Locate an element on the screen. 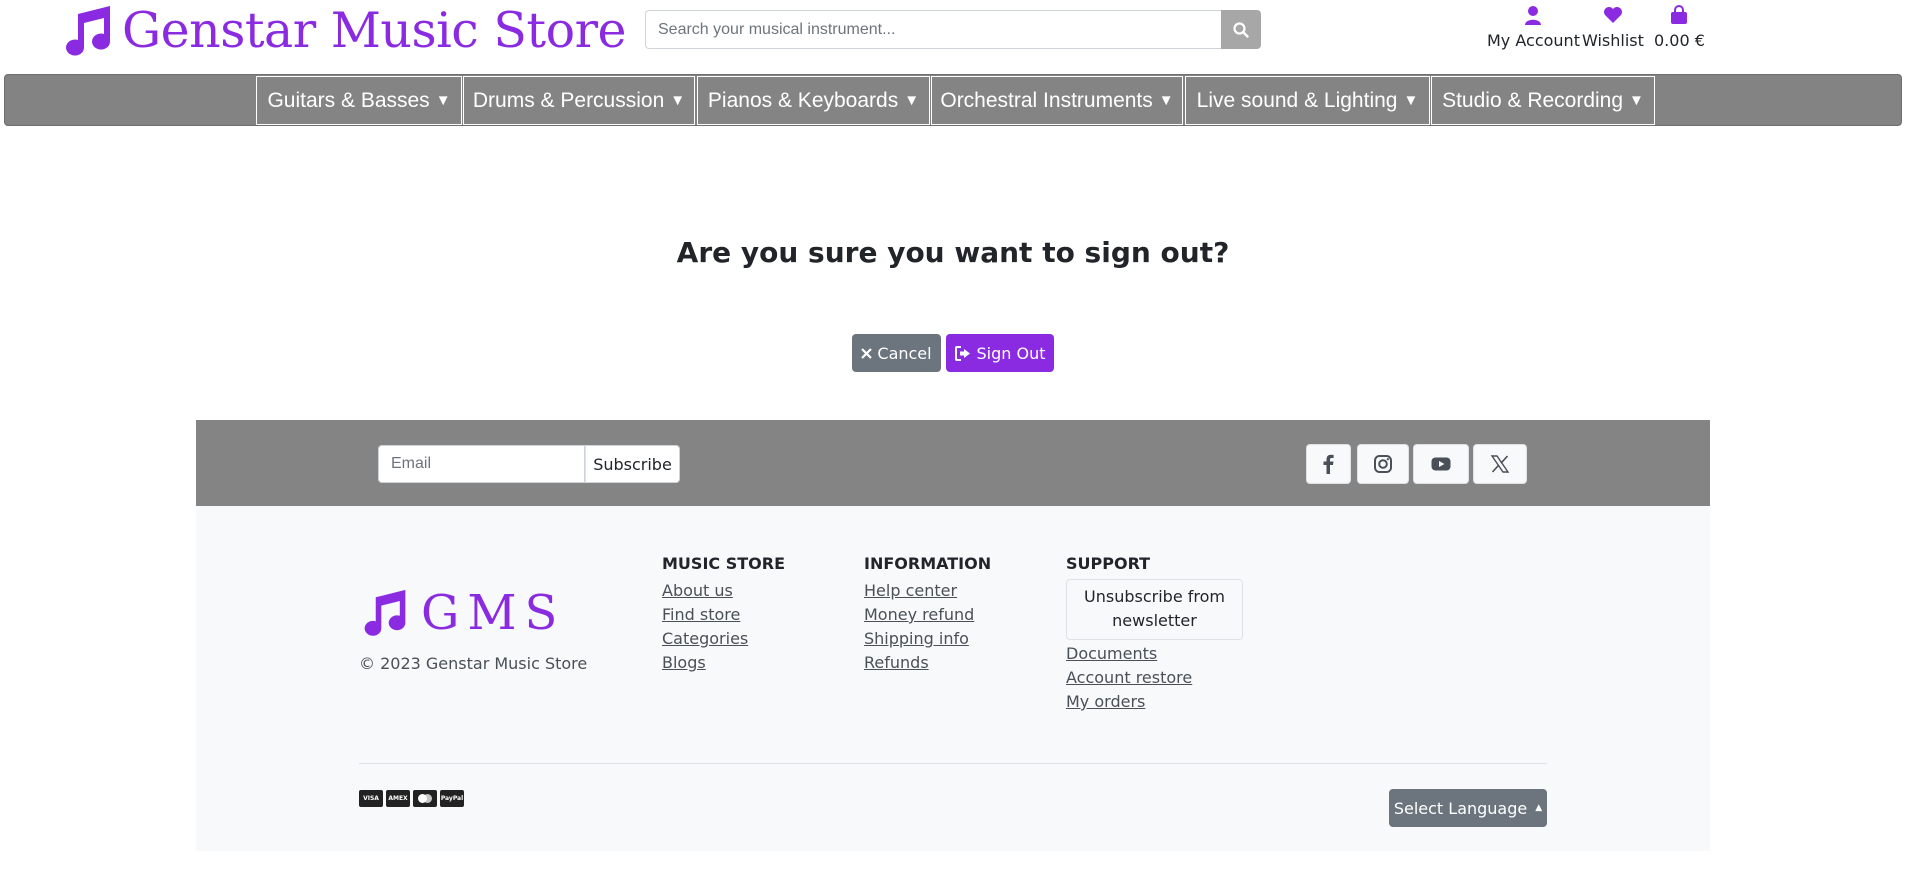  youtube-button is located at coordinates (1441, 464).